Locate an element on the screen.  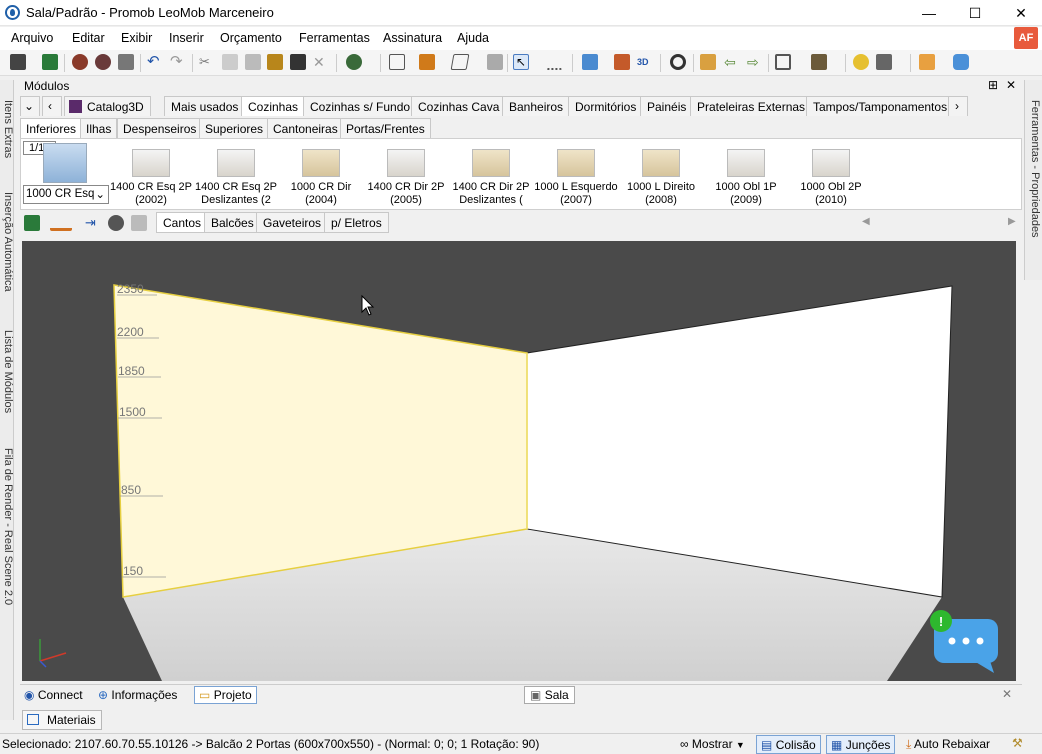
module-item: 1400 CR Esq 2P Deslizantes (2 is located at coordinates (236, 175).